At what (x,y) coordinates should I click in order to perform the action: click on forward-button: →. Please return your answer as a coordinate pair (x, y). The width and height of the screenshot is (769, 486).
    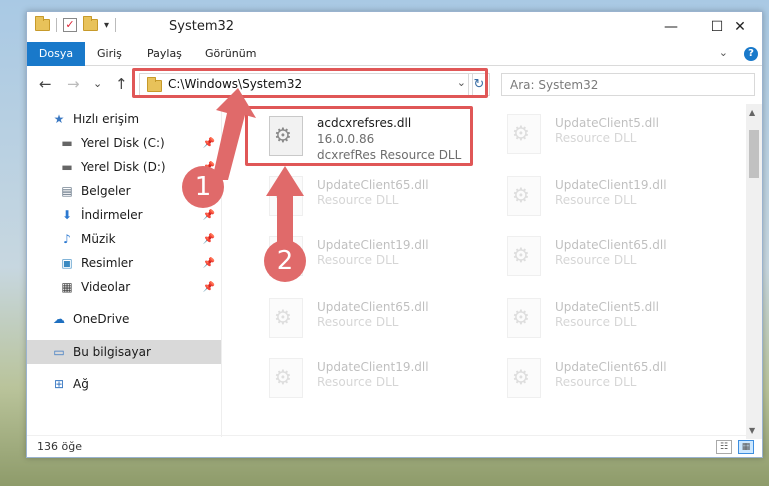
    Looking at the image, I should click on (73, 84).